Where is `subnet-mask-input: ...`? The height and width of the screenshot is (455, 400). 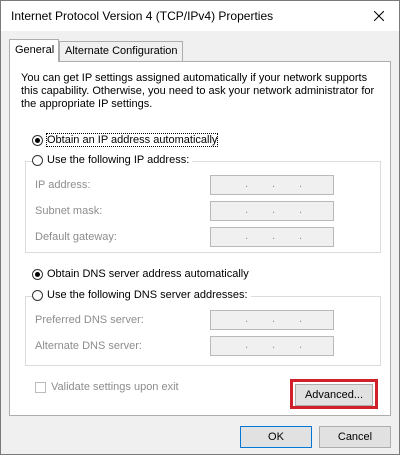 subnet-mask-input: ... is located at coordinates (272, 211).